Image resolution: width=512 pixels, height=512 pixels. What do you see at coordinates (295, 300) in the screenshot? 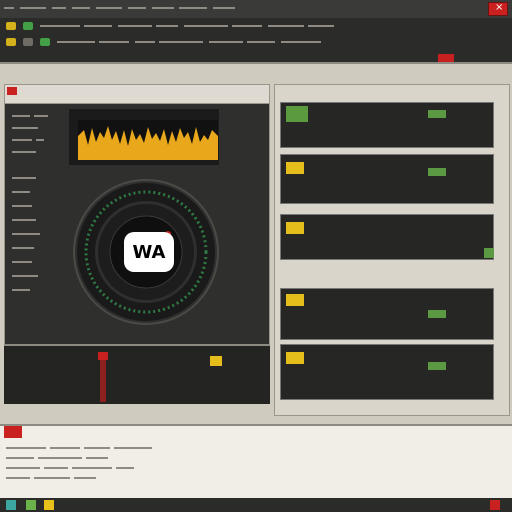
I see `right-card-4-thumb` at bounding box center [295, 300].